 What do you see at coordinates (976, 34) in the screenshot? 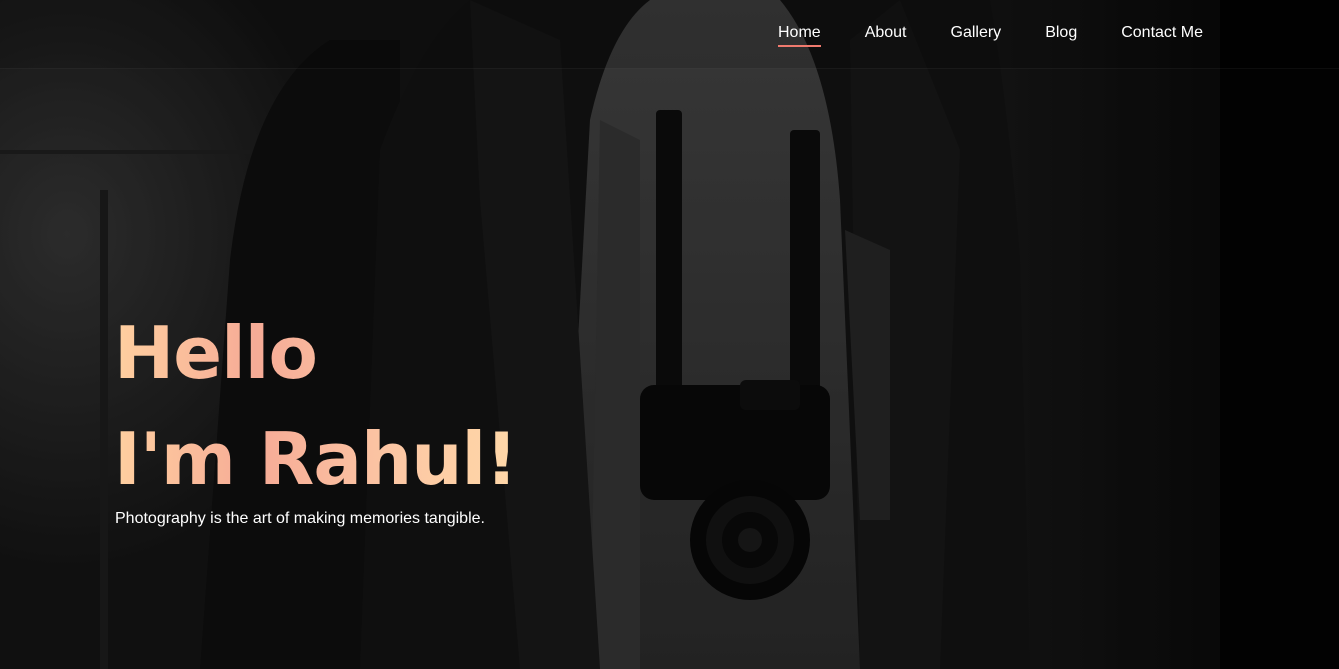
I see `nav-gallery-link: Gallery` at bounding box center [976, 34].